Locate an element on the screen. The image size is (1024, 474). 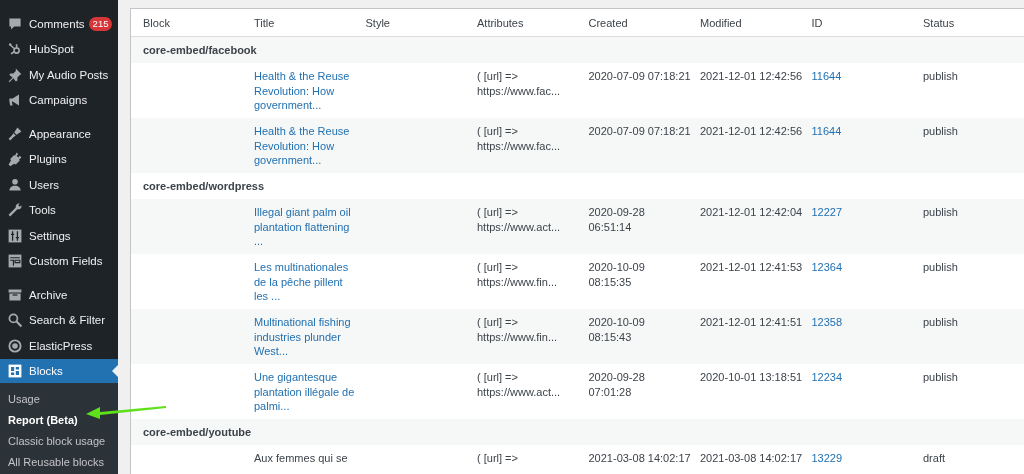
sidebar-item: Campaigns is located at coordinates (59, 100).